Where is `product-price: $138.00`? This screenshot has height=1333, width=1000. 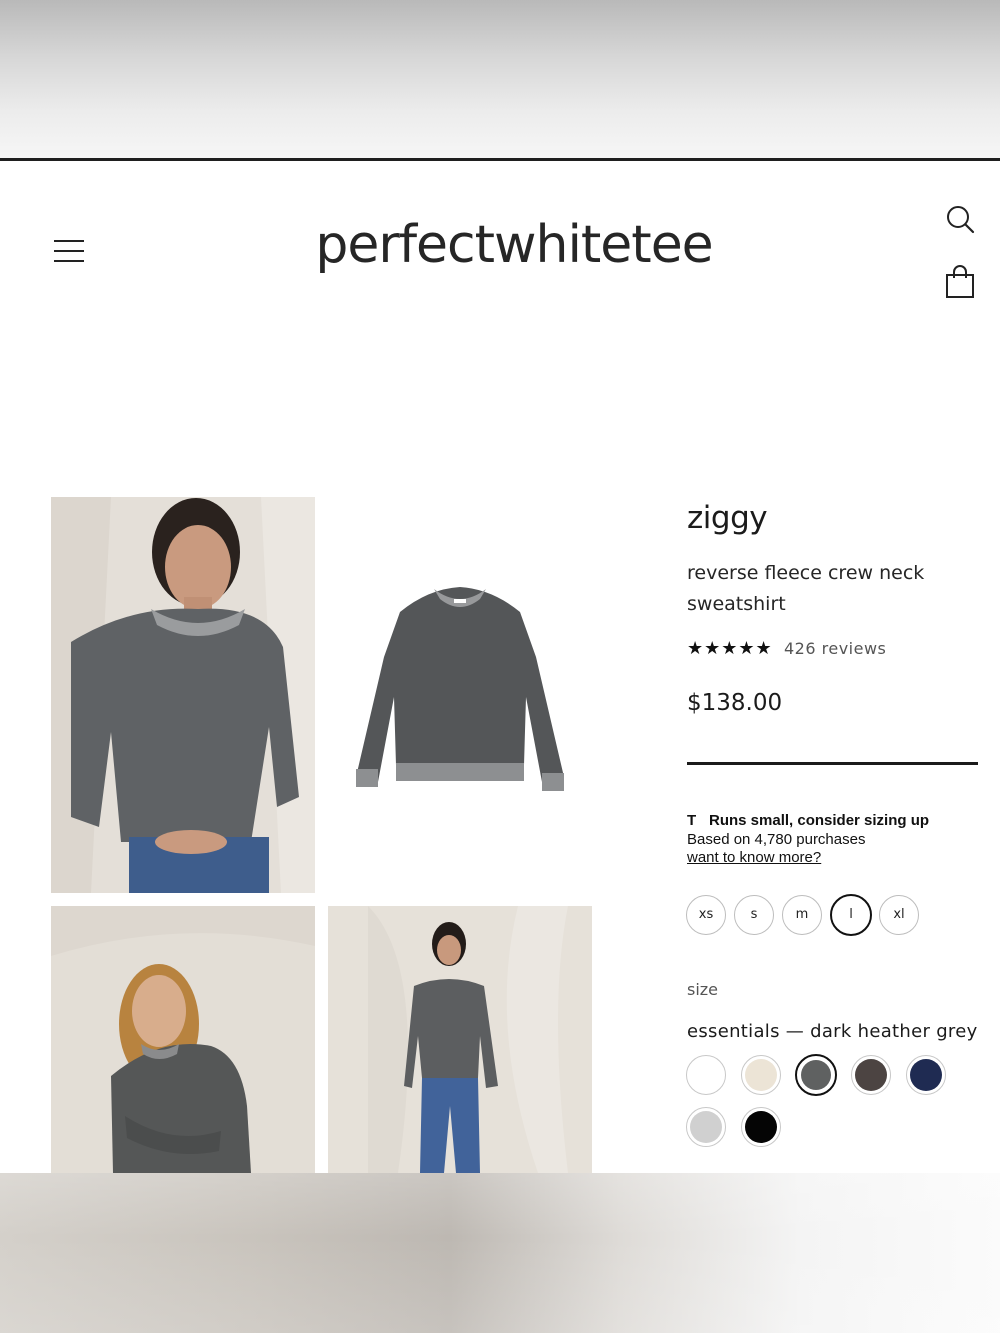
product-price: $138.00 is located at coordinates (735, 703).